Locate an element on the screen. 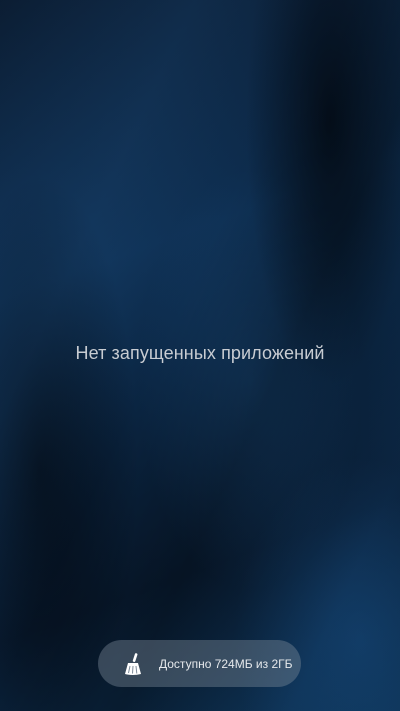 The image size is (400, 711). clear-memory-button: Доступно 724МБ из 2ГБ is located at coordinates (199, 663).